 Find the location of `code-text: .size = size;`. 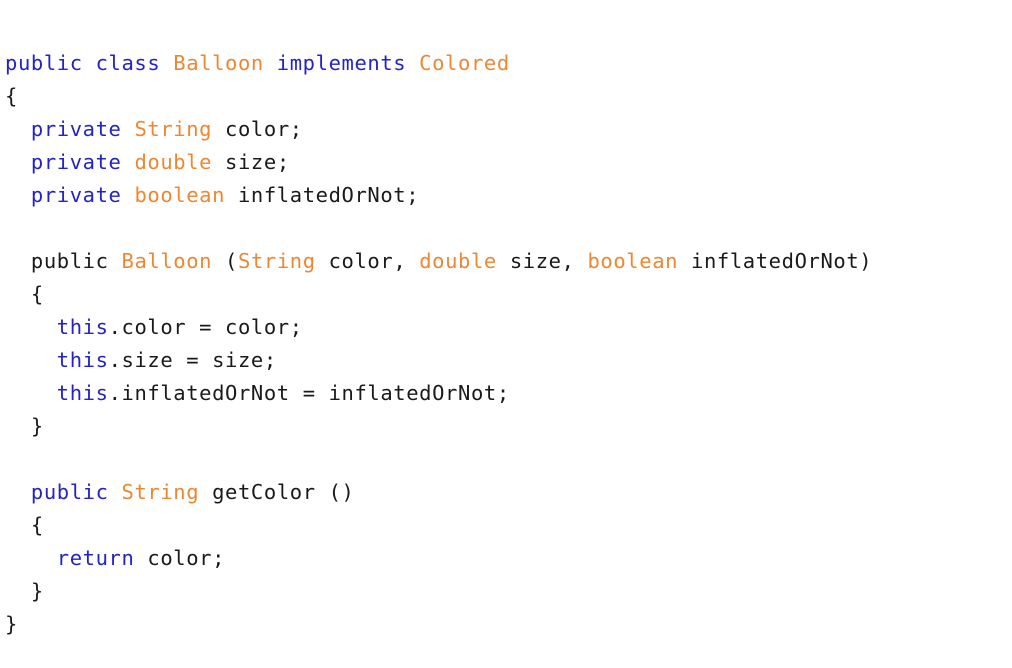

code-text: .size = size; is located at coordinates (192, 360).